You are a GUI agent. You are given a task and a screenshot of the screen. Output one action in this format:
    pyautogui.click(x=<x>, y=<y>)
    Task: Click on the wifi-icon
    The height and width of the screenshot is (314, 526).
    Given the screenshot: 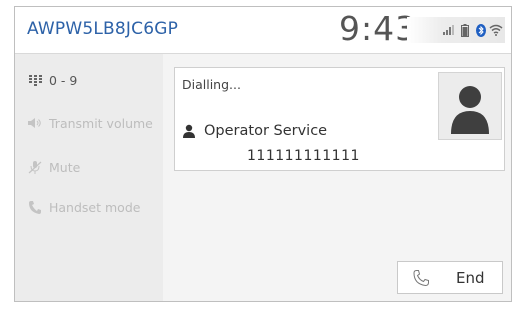 What is the action you would take?
    pyautogui.click(x=496, y=30)
    